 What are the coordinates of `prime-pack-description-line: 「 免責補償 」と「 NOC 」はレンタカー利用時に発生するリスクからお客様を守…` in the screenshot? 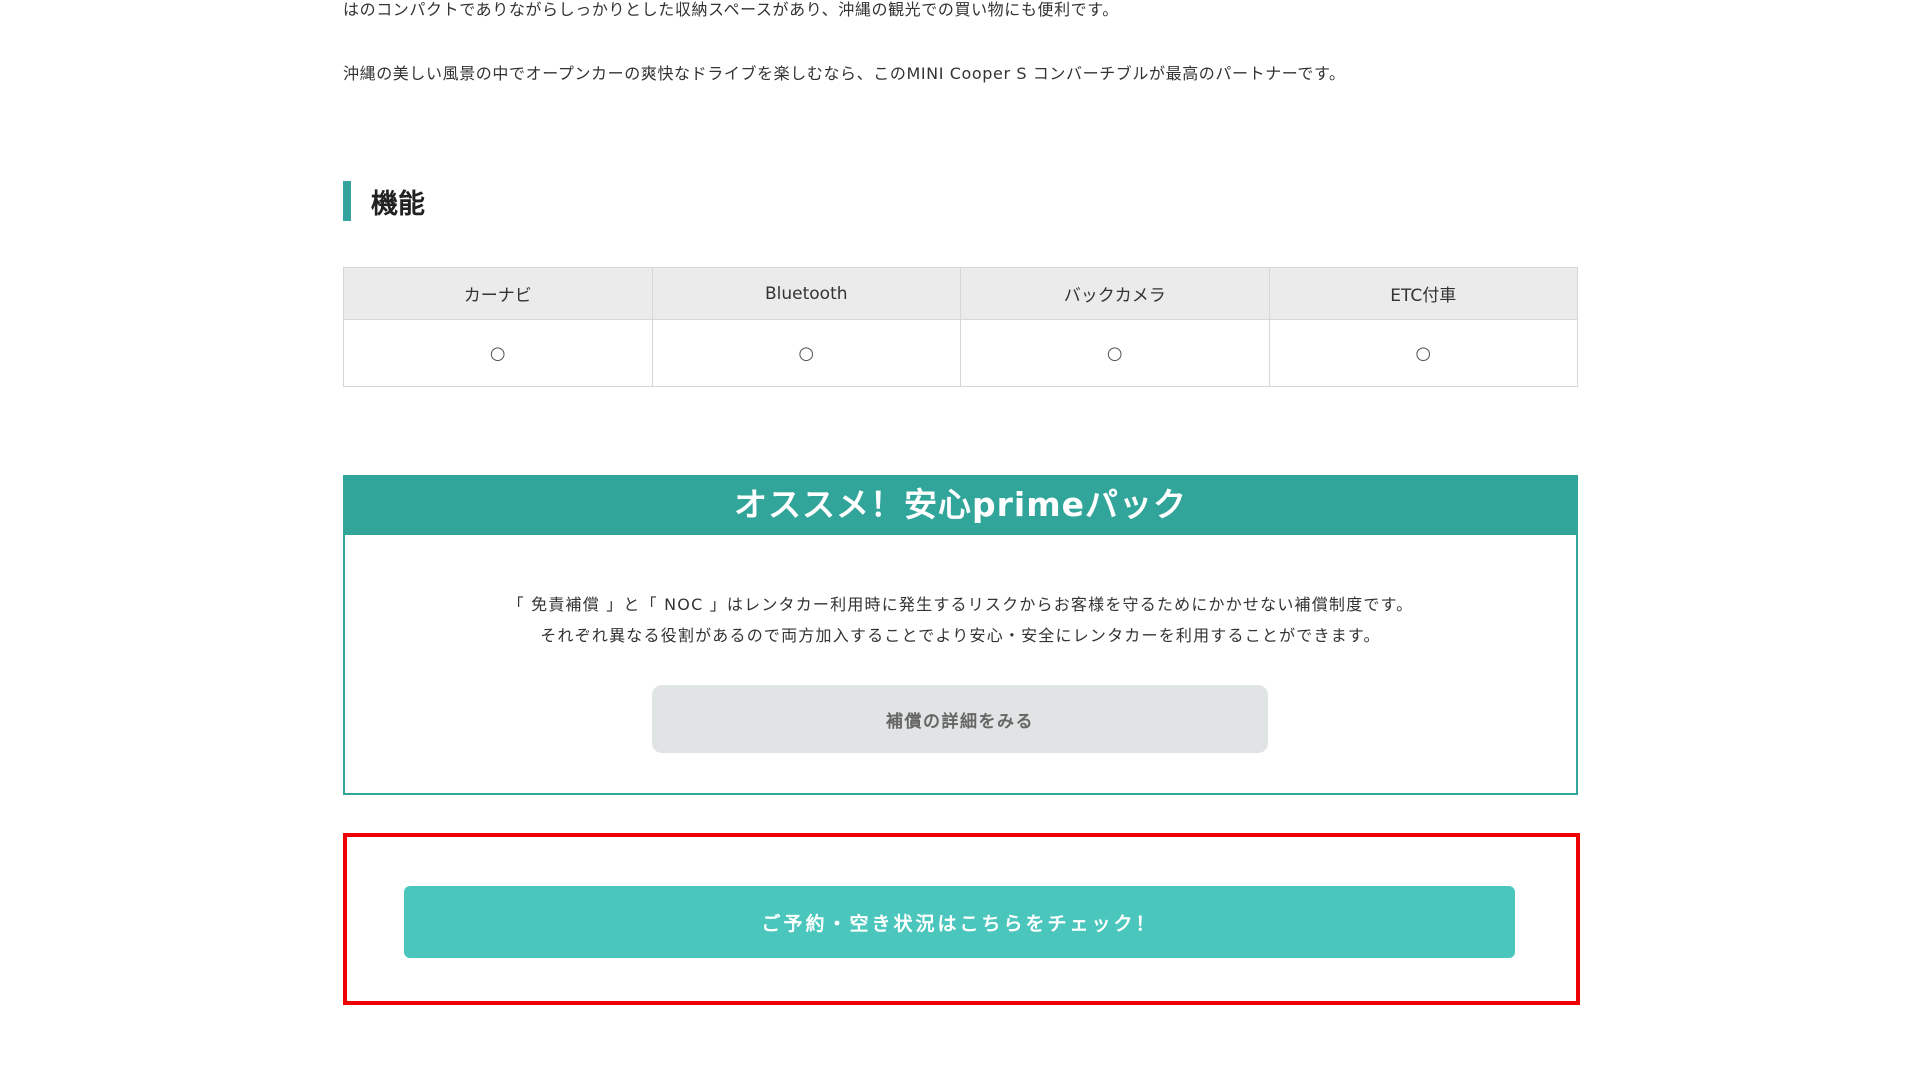 It's located at (960, 604).